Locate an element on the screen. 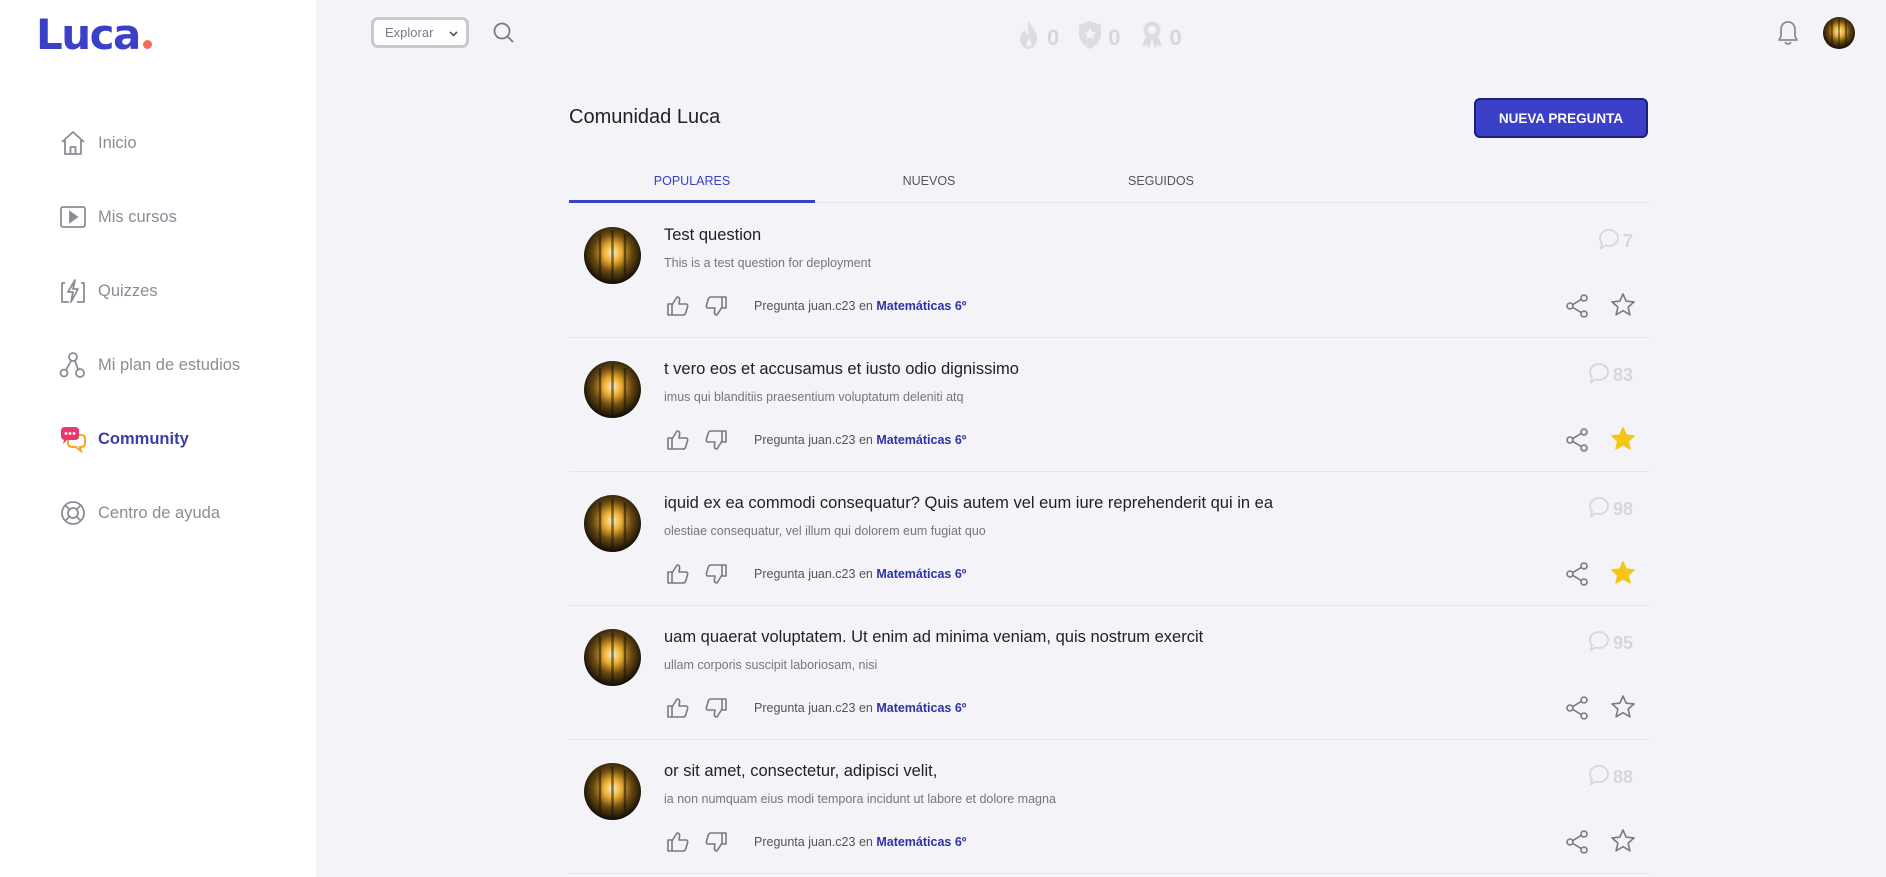  user-avatar is located at coordinates (1839, 33).